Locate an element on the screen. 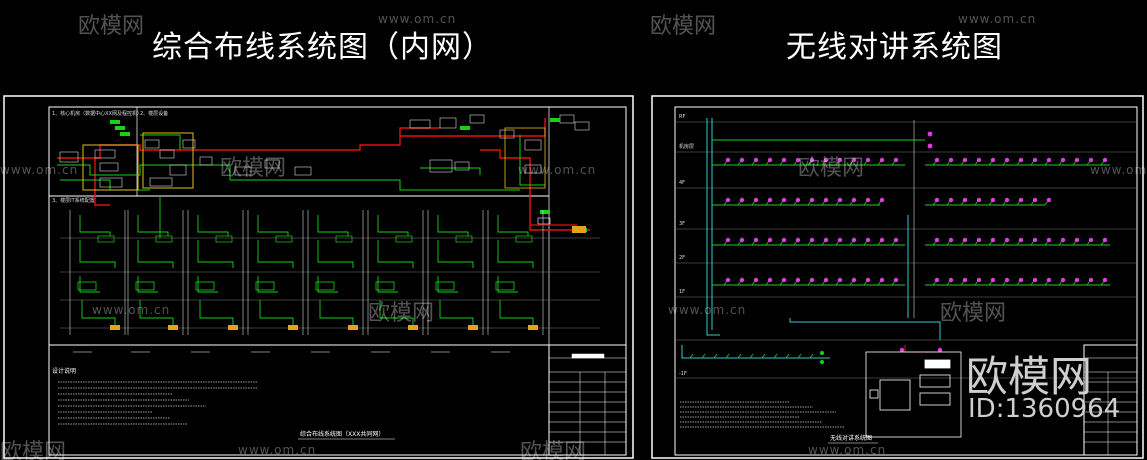  left-equipment-group is located at coordinates (324, 173).